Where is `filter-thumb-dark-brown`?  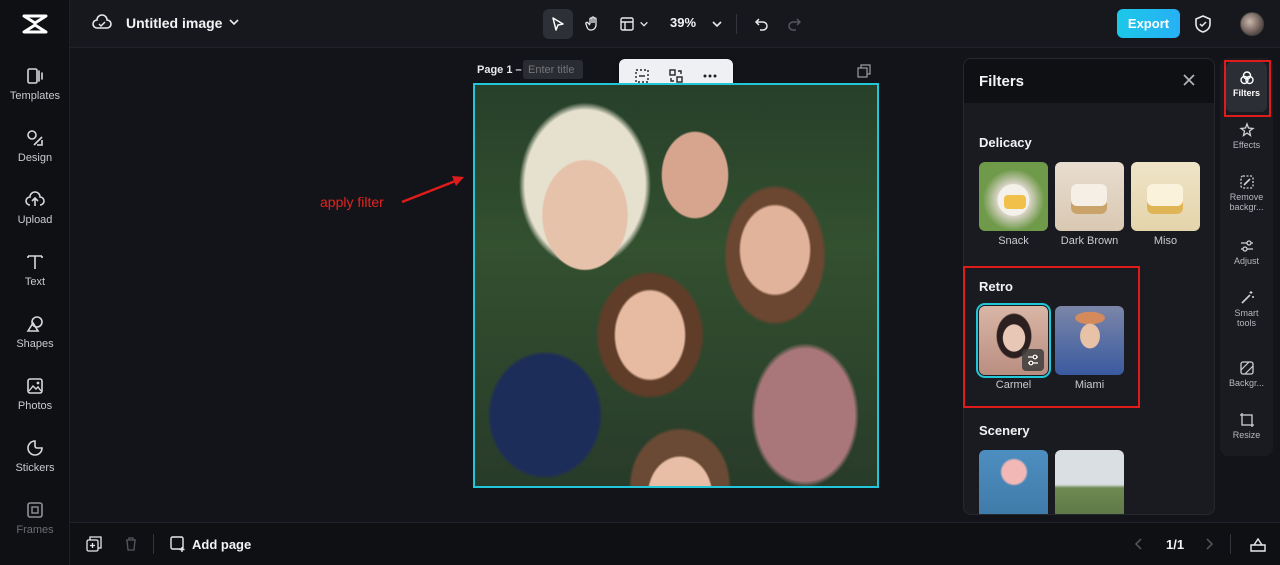
filter-thumb-dark-brown is located at coordinates (1089, 196).